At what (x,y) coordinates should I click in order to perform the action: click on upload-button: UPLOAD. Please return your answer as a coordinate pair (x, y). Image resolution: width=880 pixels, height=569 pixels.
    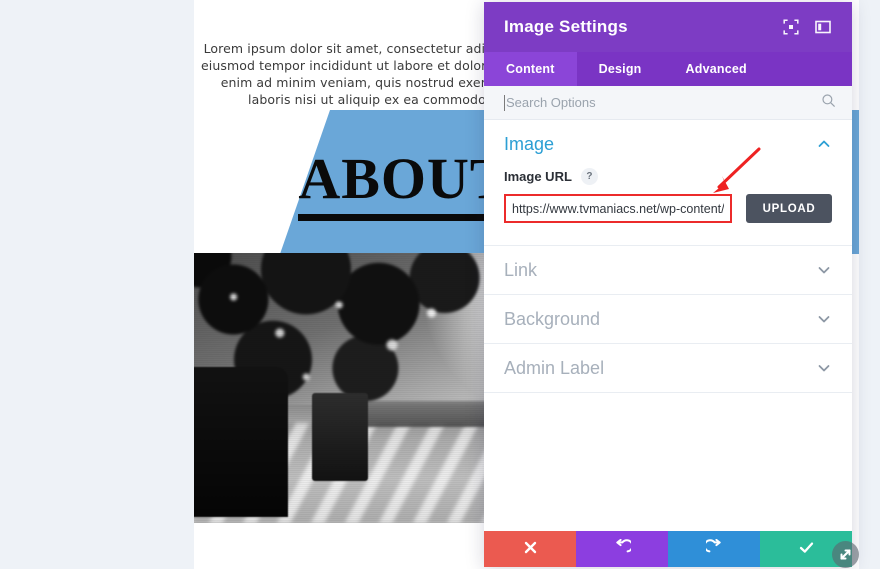
    Looking at the image, I should click on (789, 208).